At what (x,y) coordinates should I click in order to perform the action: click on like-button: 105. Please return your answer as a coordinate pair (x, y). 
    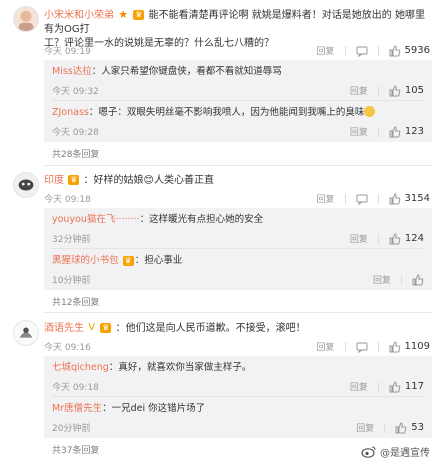
    Looking at the image, I should click on (406, 90).